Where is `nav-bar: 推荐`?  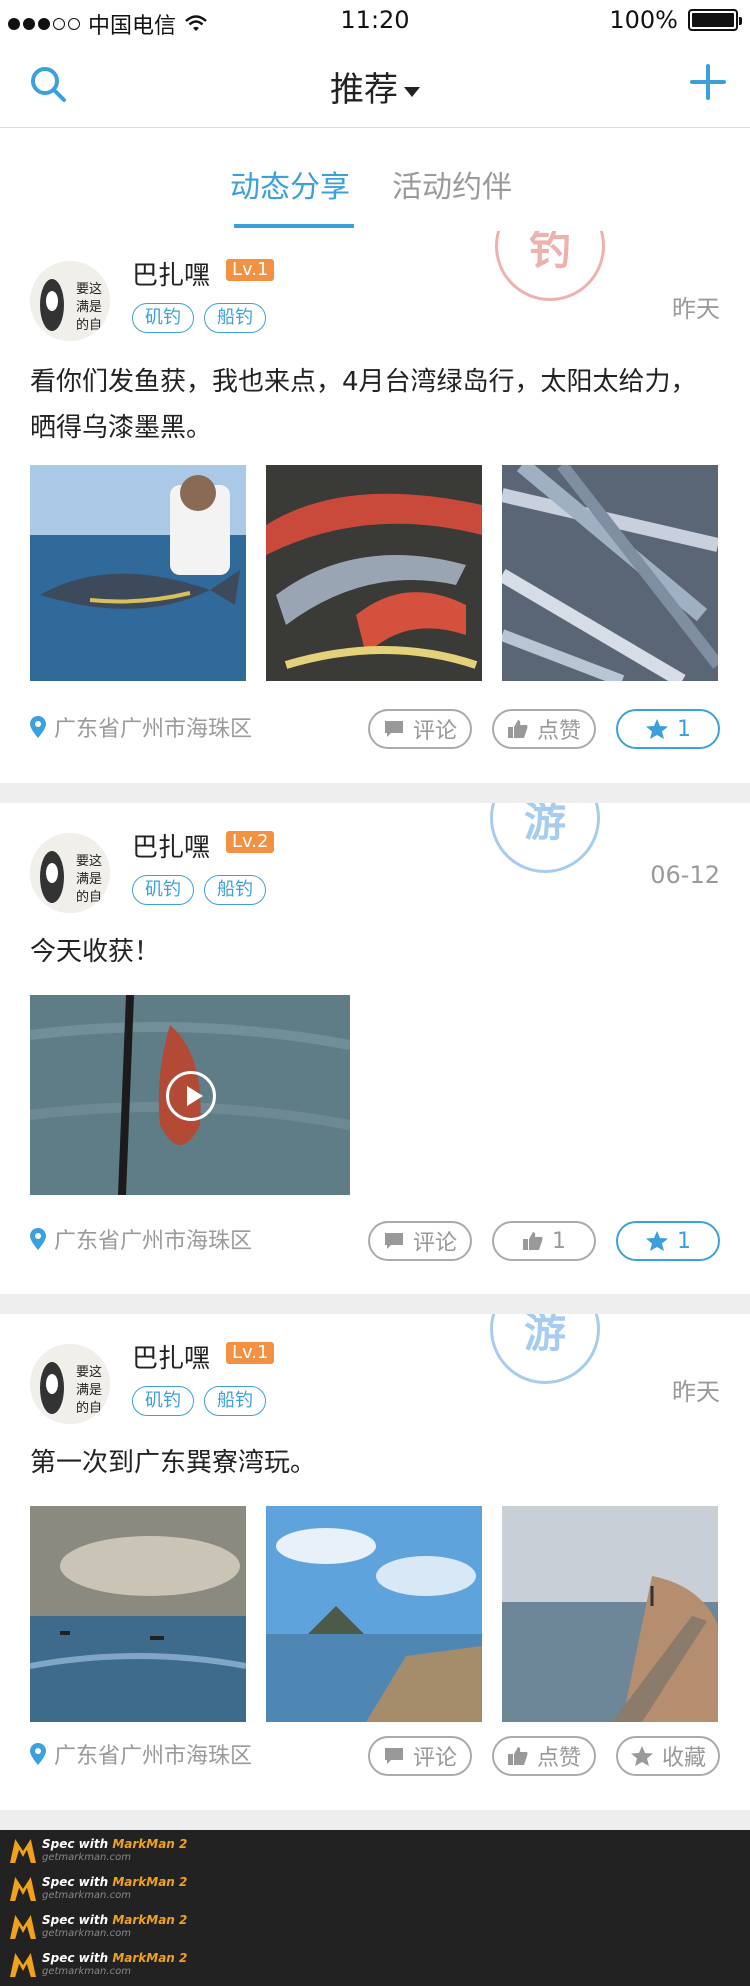
nav-bar: 推荐 is located at coordinates (375, 84).